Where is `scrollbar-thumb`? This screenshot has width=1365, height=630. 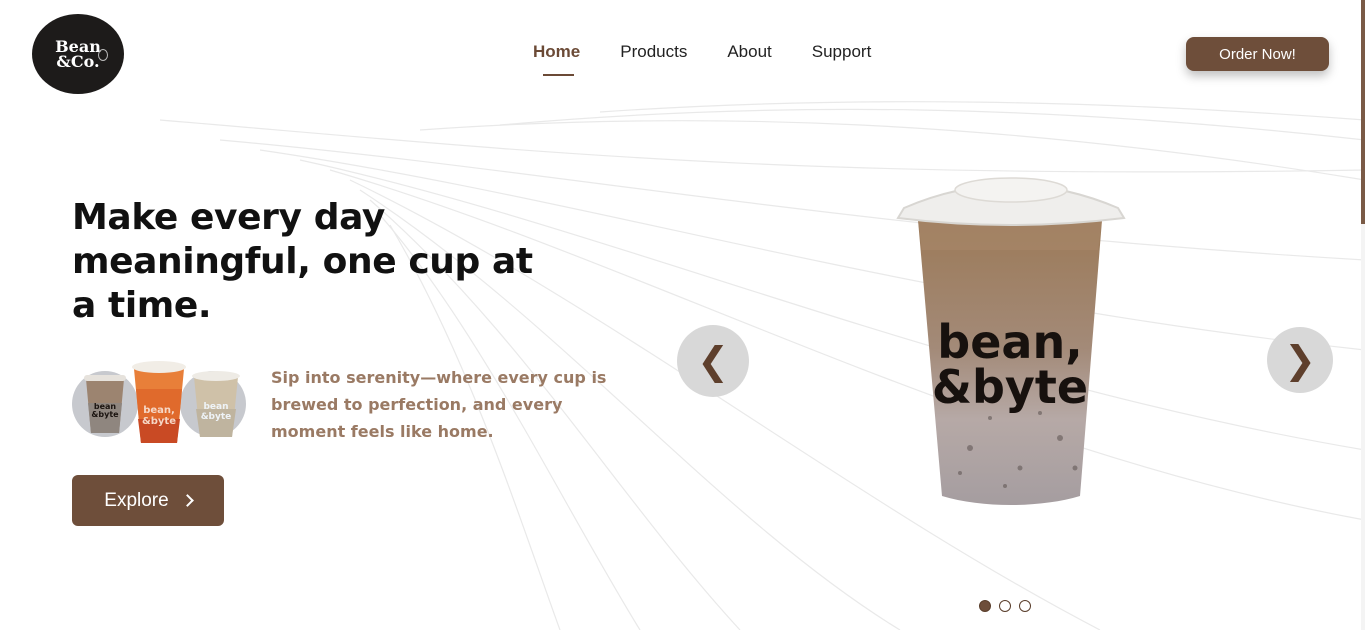
scrollbar-thumb is located at coordinates (1363, 112).